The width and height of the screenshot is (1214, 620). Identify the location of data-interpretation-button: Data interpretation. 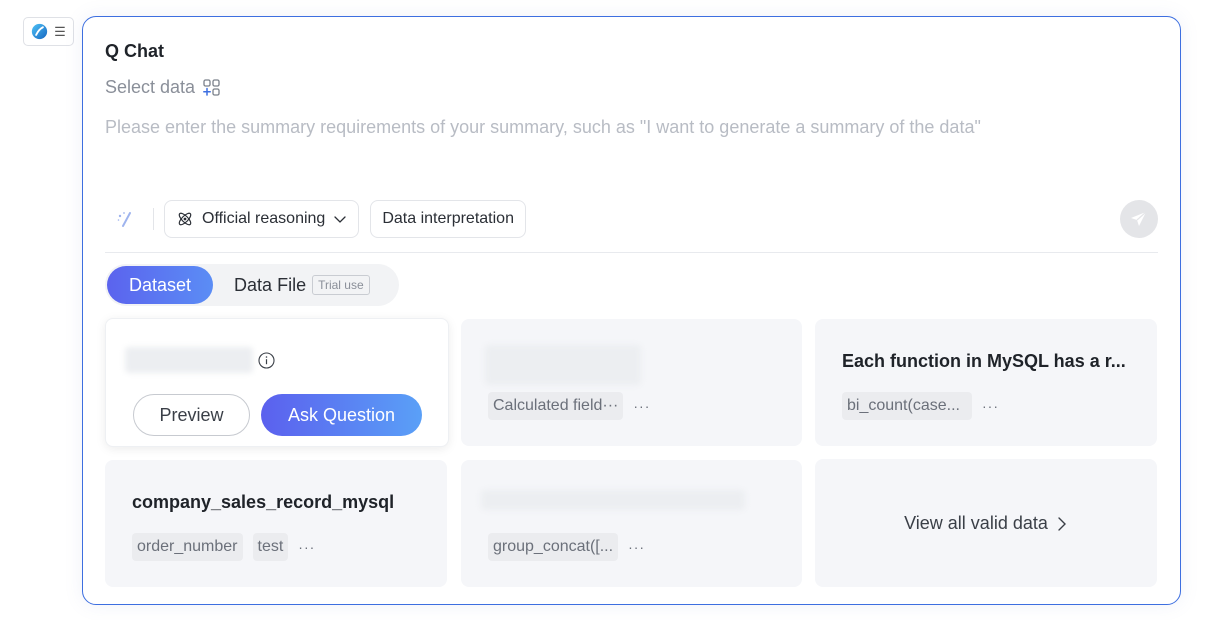
(448, 219).